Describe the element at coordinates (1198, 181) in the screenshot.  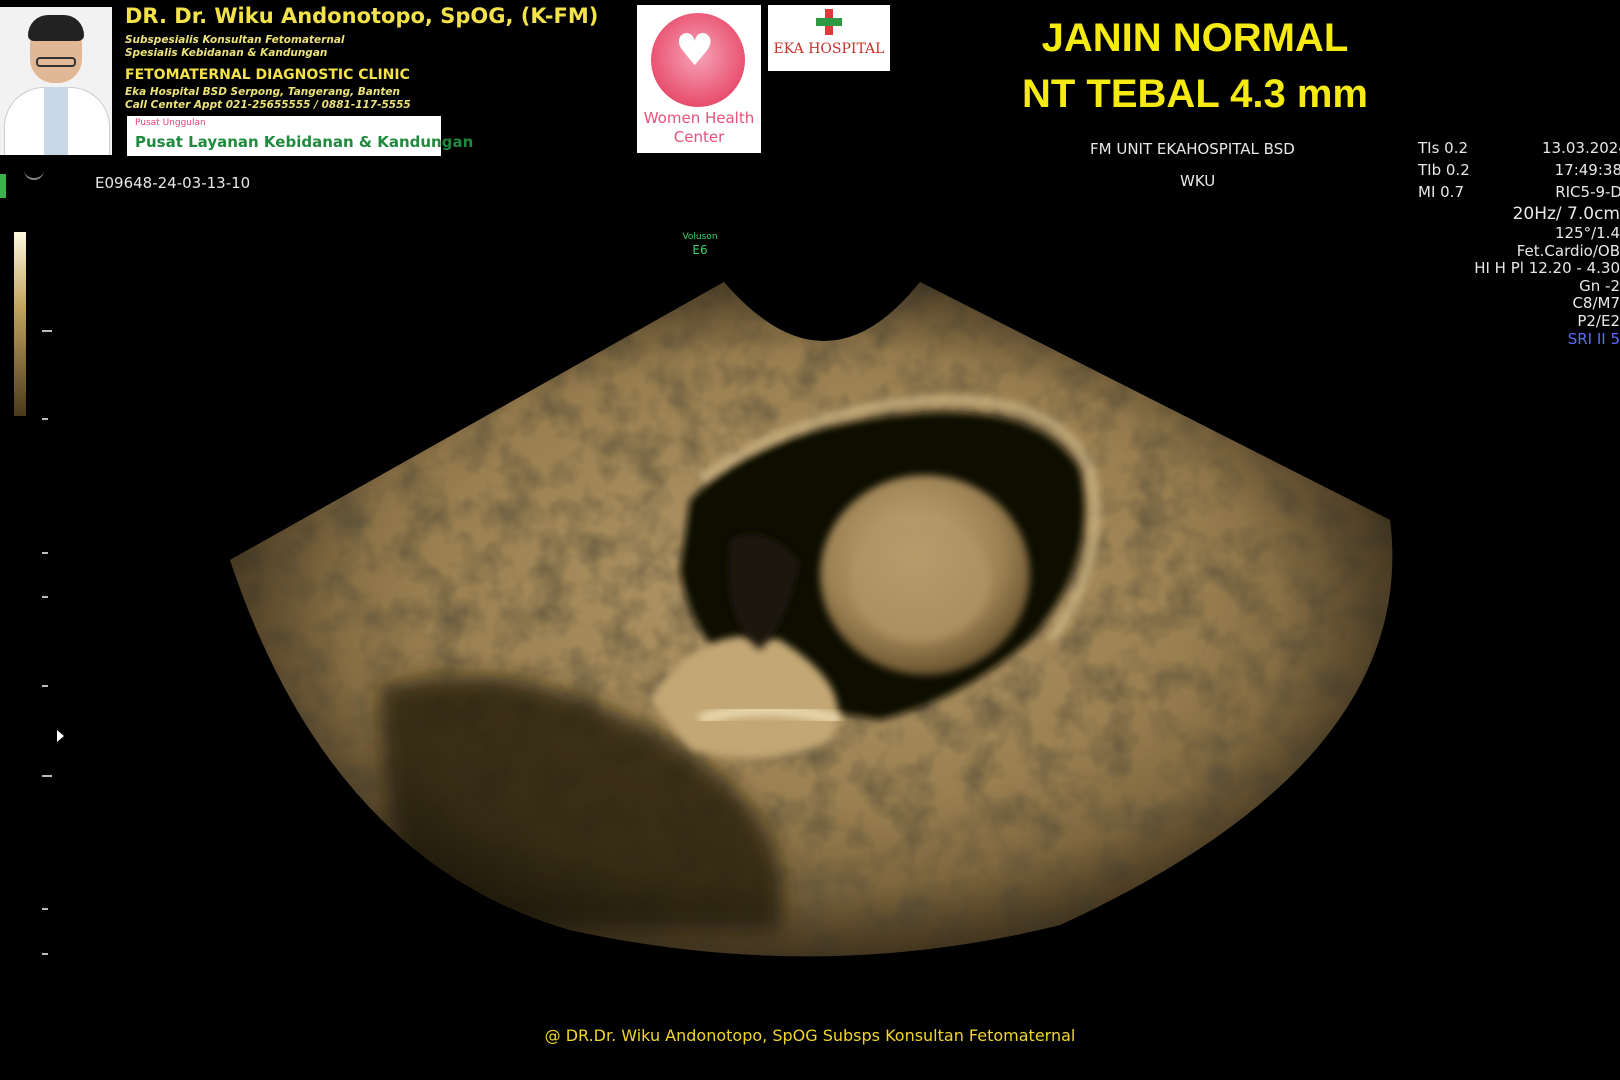
I see `operator-label: WKU` at that location.